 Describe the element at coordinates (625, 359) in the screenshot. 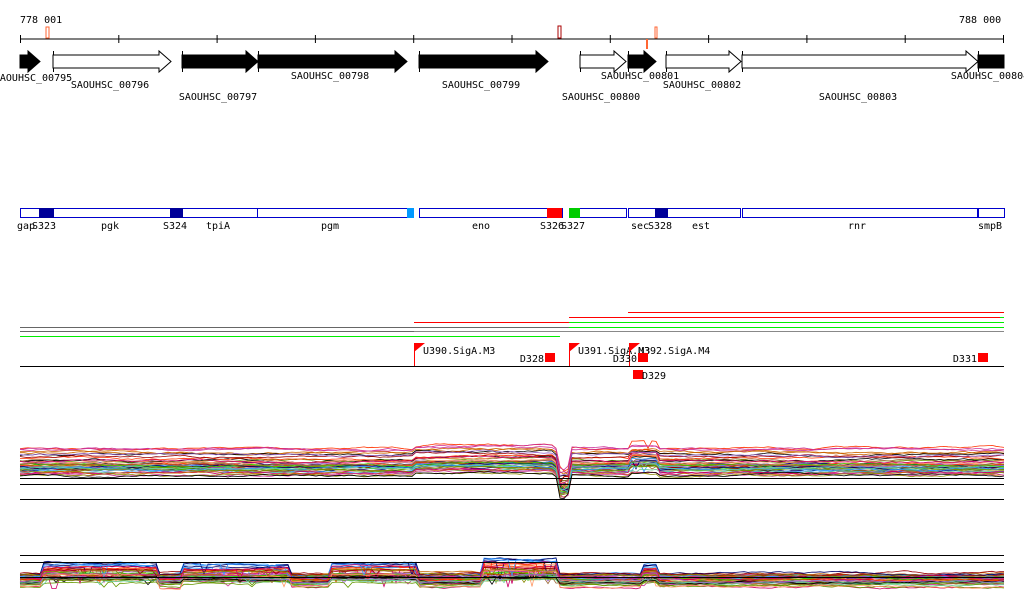

I see `terminator-label: D330` at that location.